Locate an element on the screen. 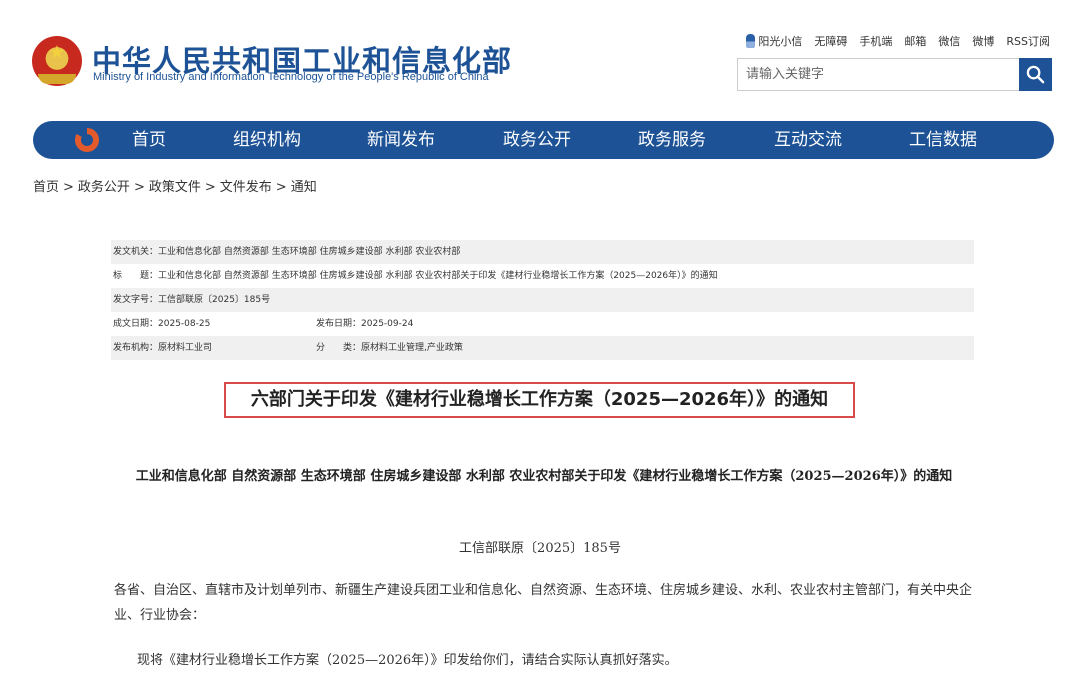 The height and width of the screenshot is (673, 1080). top-links: 阳光小信 无障碍 手机端 邮箱 微信 微博 RSS订阅 is located at coordinates (898, 41).